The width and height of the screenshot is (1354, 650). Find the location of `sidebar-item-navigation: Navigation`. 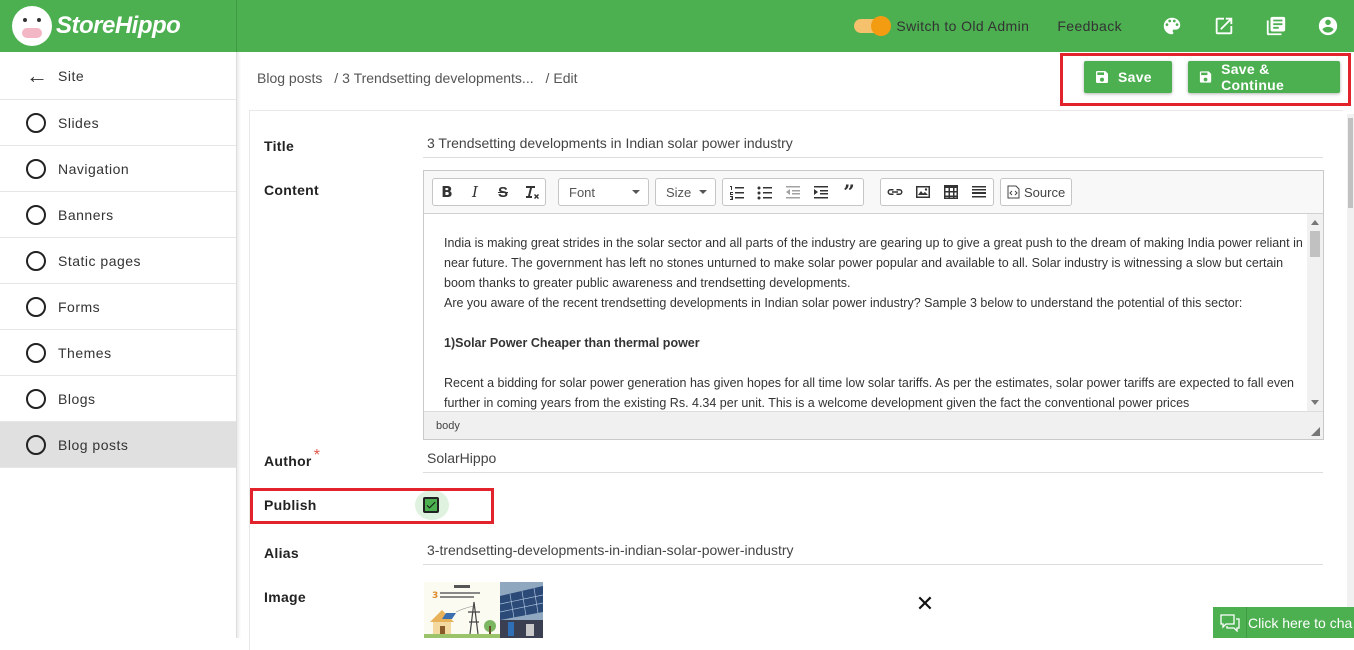

sidebar-item-navigation: Navigation is located at coordinates (118, 169).